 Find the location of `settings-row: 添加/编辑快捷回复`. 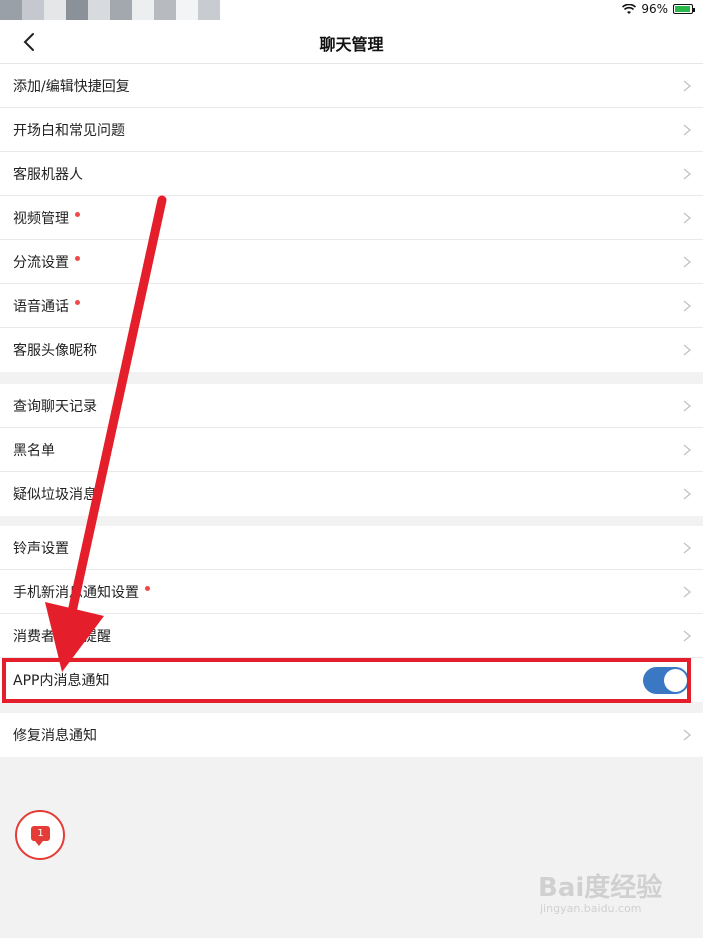

settings-row: 添加/编辑快捷回复 is located at coordinates (351, 86).